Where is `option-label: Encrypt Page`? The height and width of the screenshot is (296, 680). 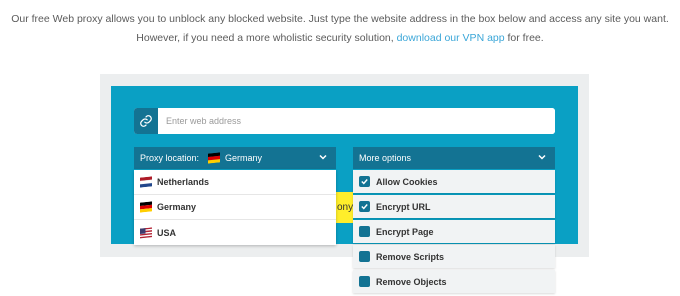
option-label: Encrypt Page is located at coordinates (405, 231).